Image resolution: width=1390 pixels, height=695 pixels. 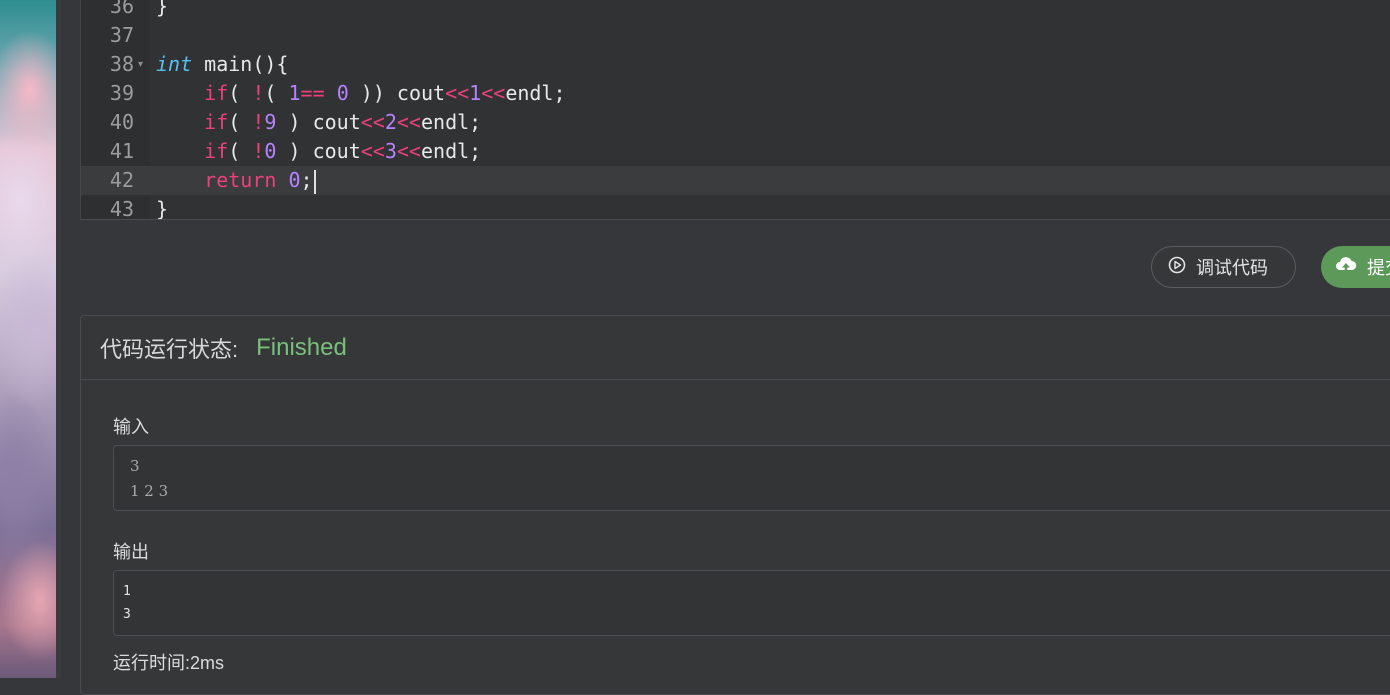 I want to click on code-line: 36 }, so click(x=735, y=10).